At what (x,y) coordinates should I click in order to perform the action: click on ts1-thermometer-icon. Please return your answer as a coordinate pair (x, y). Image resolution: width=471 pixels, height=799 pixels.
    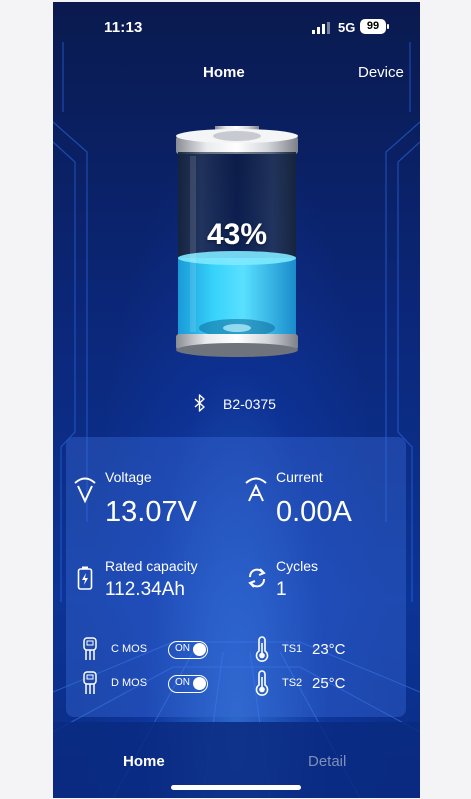
    Looking at the image, I should click on (262, 649).